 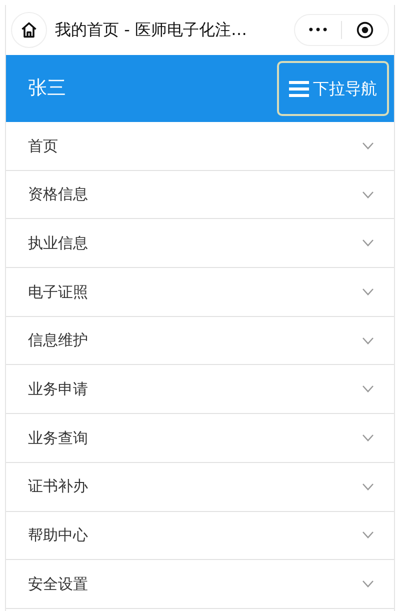 What do you see at coordinates (200, 536) in the screenshot?
I see `menu-item: 帮助中心` at bounding box center [200, 536].